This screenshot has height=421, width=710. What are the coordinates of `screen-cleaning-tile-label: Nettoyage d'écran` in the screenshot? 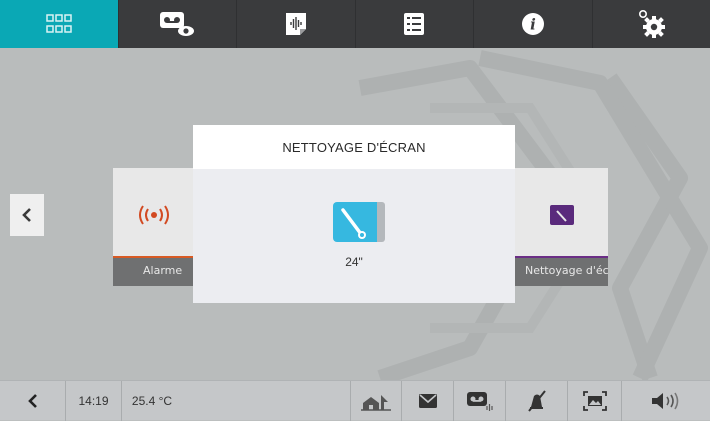 It's located at (566, 270).